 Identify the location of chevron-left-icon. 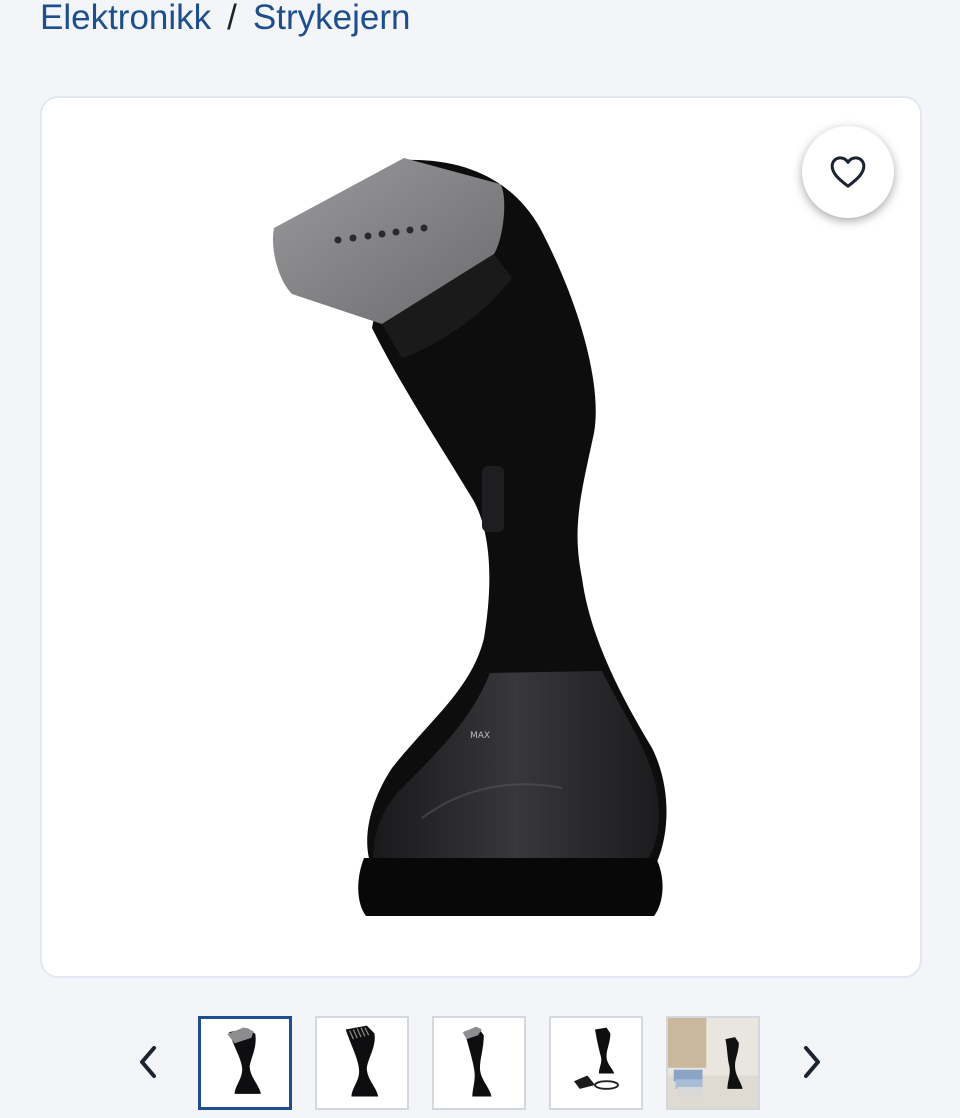
(148, 1062).